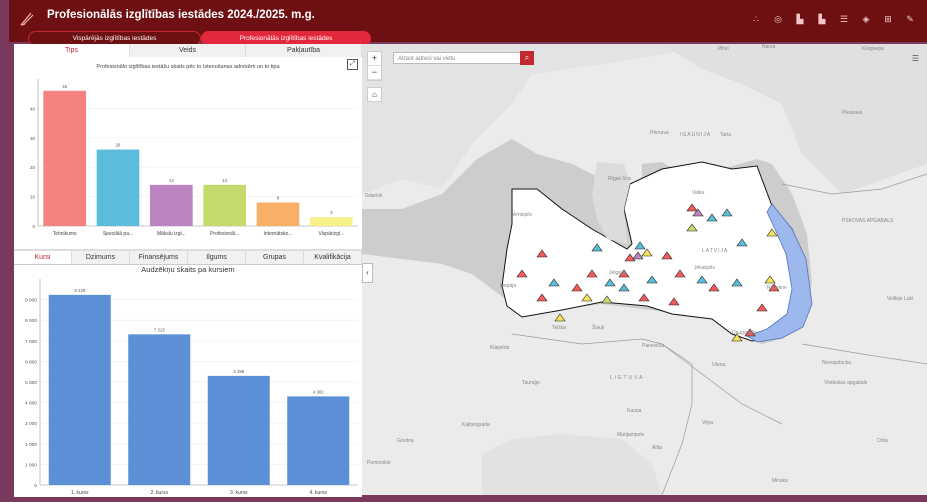 The image size is (927, 502). What do you see at coordinates (159, 493) in the screenshot?
I see `category-label: 2. kurss` at bounding box center [159, 493].